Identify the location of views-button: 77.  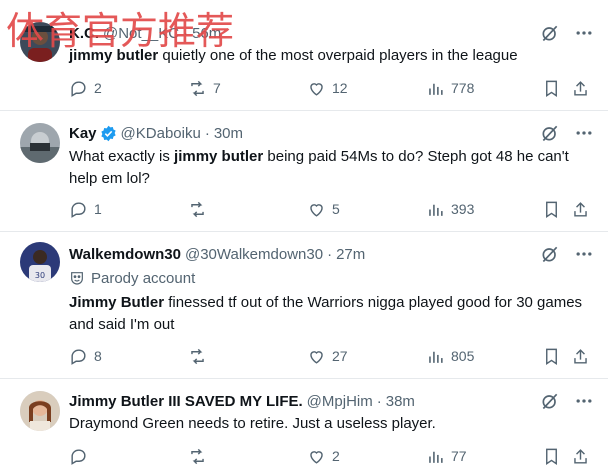
(446, 456).